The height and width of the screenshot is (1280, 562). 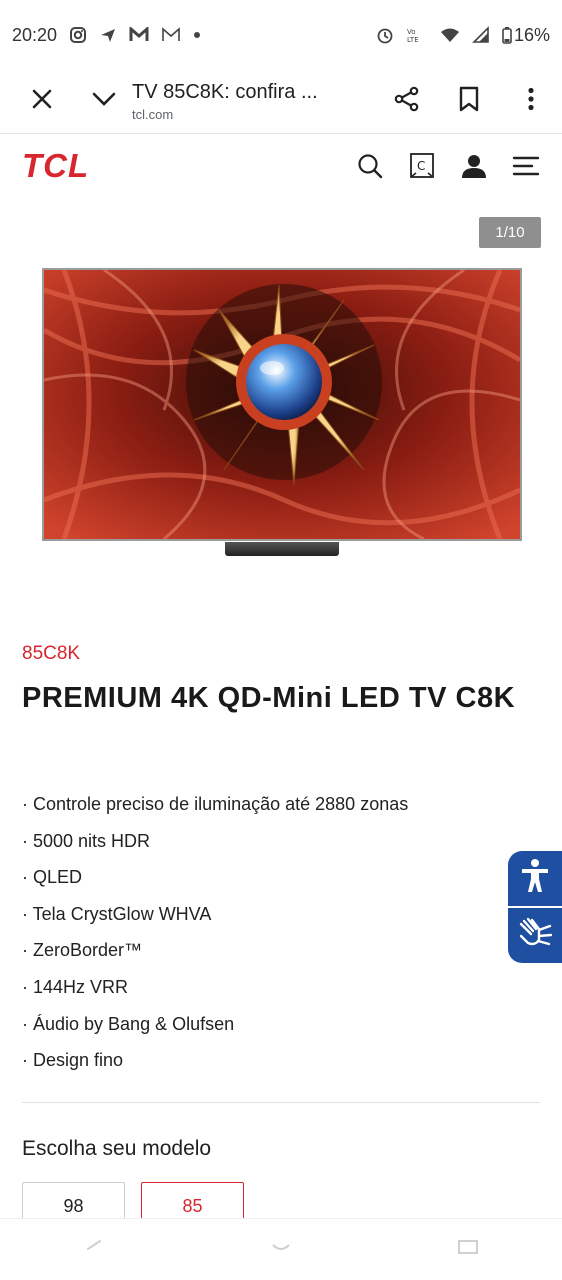 What do you see at coordinates (510, 232) in the screenshot?
I see `gallery-counter: 1/10` at bounding box center [510, 232].